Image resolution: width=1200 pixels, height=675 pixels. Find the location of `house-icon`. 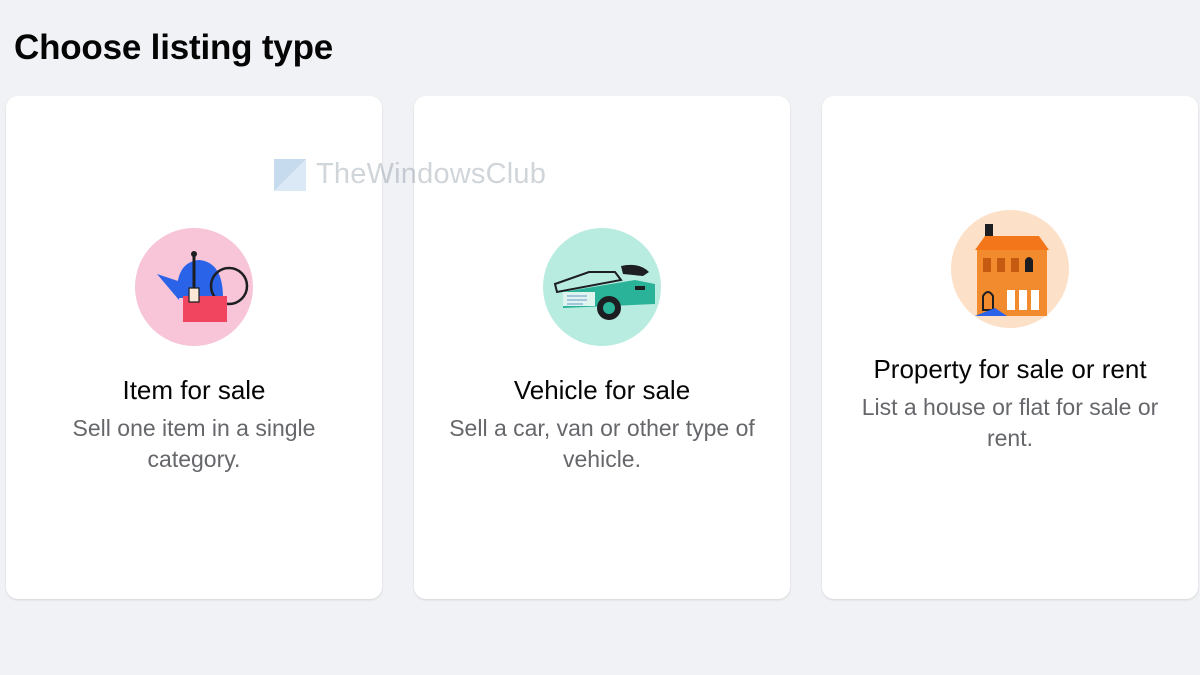

house-icon is located at coordinates (1010, 269).